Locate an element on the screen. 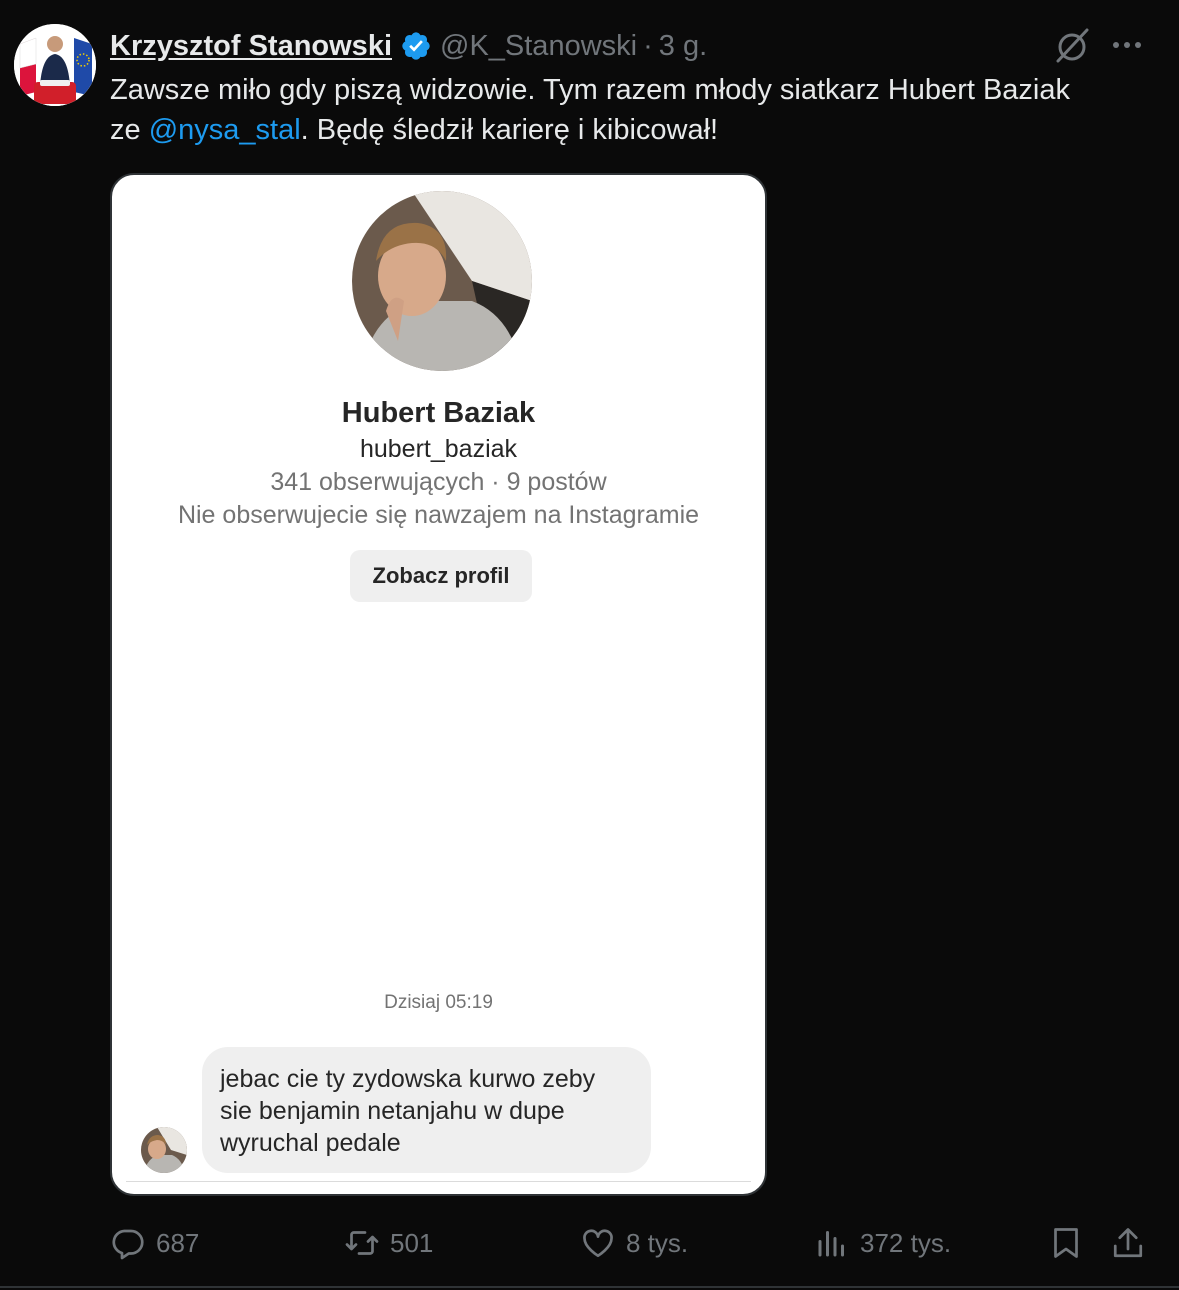 The image size is (1179, 1290). tweet-text-prefix: ze is located at coordinates (129, 130).